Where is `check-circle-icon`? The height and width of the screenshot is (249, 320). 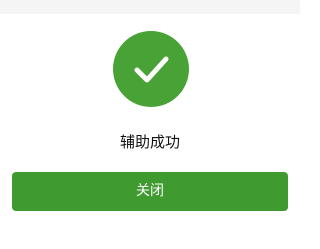 check-circle-icon is located at coordinates (151, 69).